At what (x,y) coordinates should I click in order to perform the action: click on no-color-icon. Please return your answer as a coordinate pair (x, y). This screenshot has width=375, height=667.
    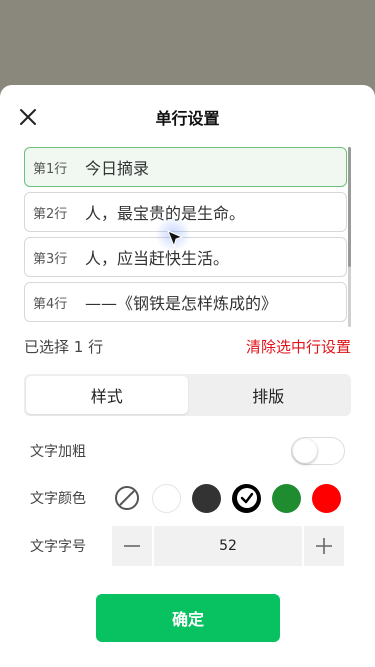
    Looking at the image, I should click on (126, 498).